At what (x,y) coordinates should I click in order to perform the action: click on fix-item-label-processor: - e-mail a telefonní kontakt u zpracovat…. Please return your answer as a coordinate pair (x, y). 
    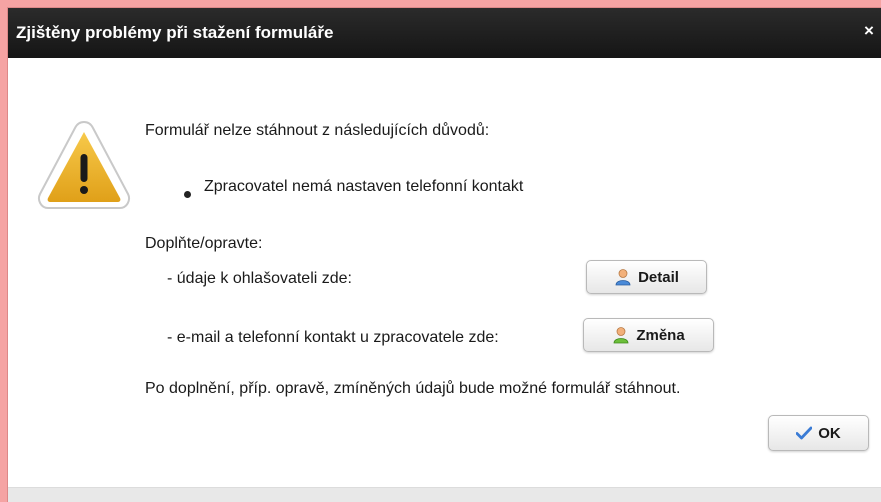
    Looking at the image, I should click on (333, 337).